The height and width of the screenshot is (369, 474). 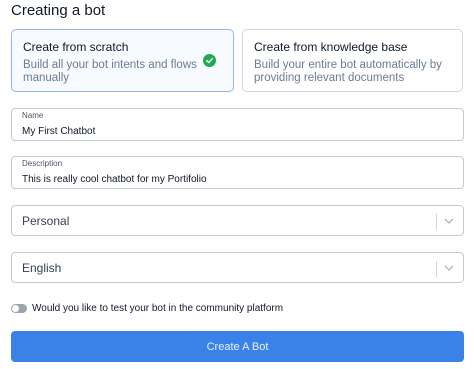 I want to click on community-test-toggle, so click(x=19, y=308).